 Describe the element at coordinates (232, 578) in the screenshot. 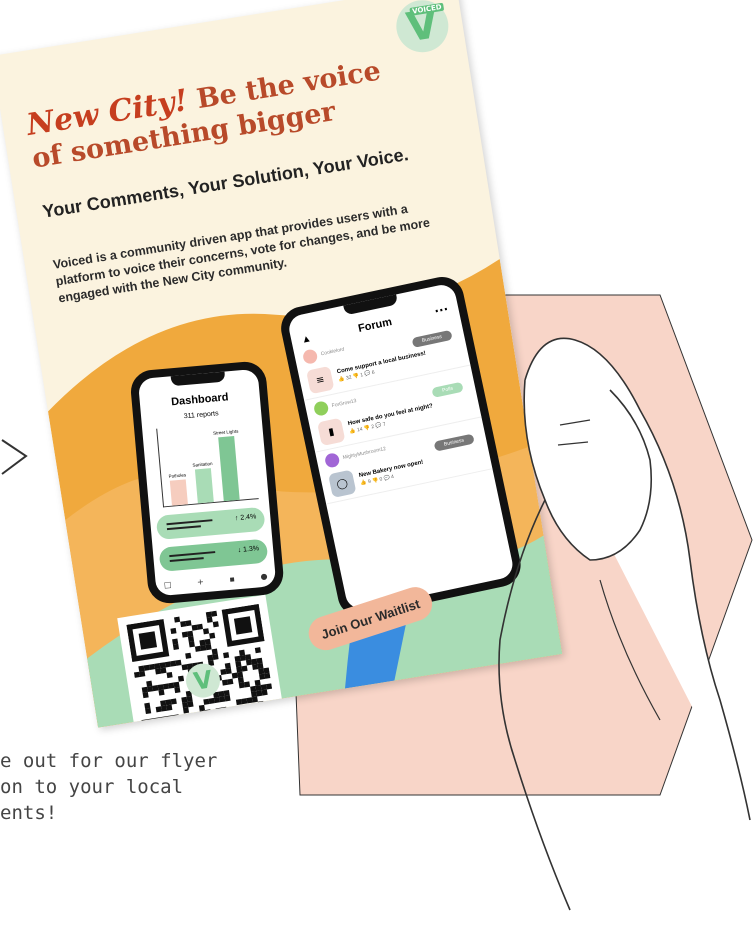

I see `chart-icon: ▪` at that location.